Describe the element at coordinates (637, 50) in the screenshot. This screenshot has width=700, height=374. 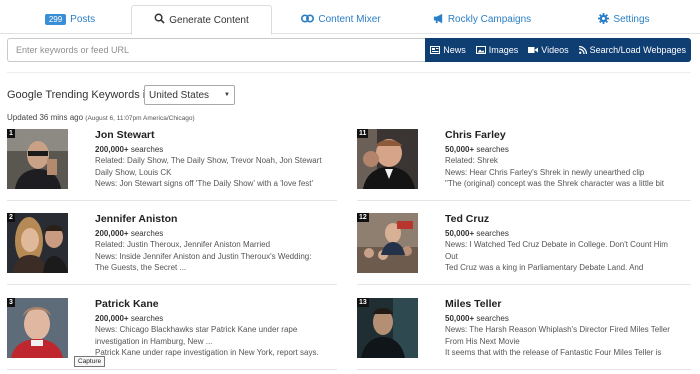
I see `webpages-button-label: Search/Load Webpages` at that location.